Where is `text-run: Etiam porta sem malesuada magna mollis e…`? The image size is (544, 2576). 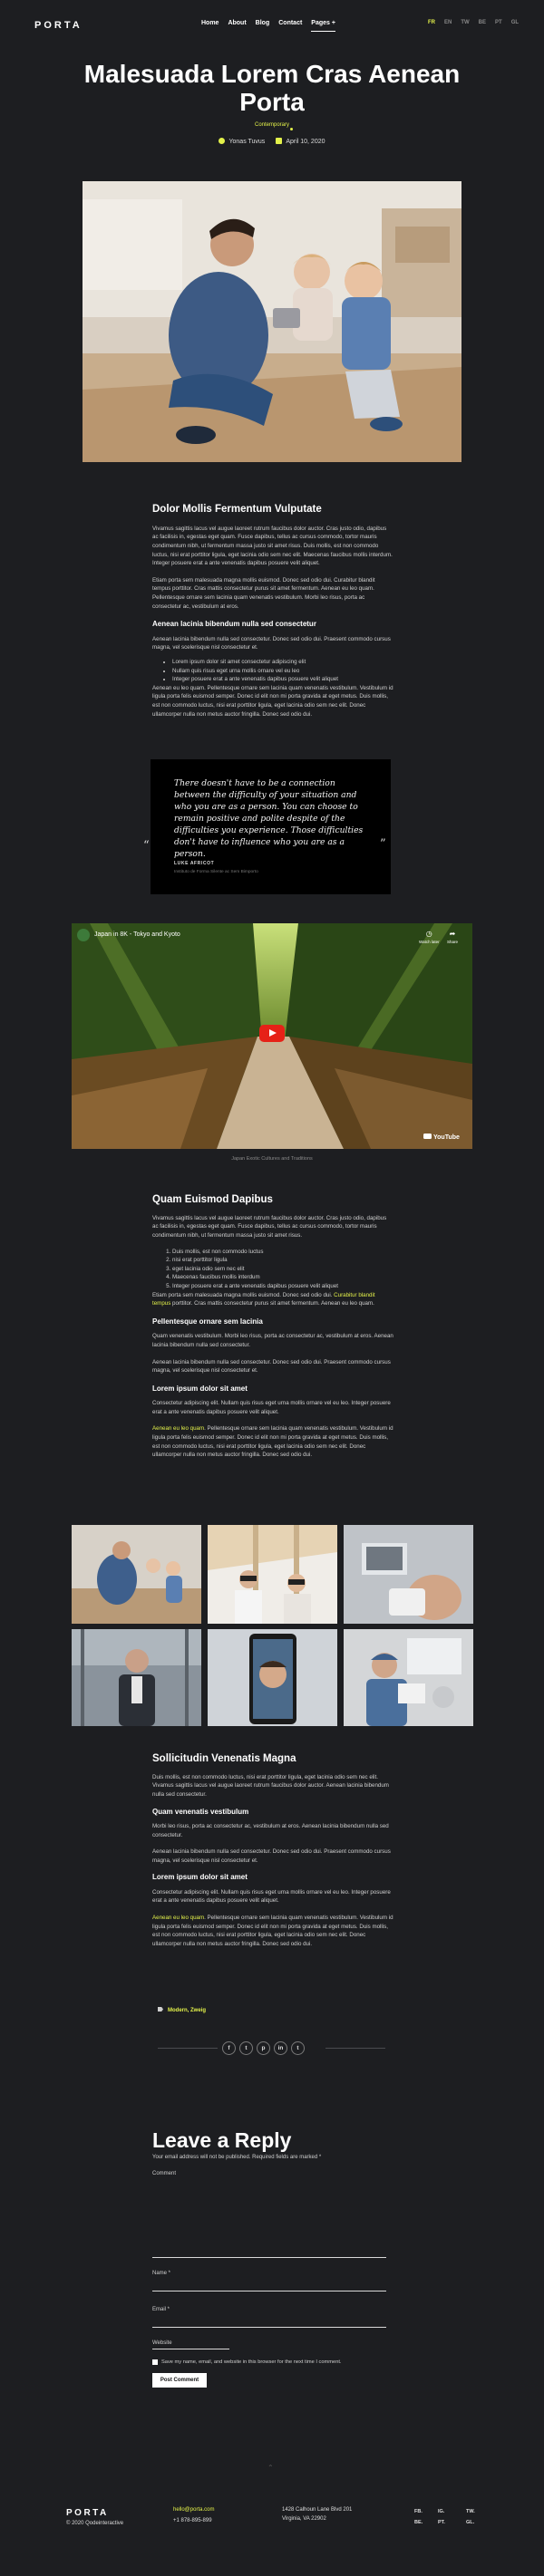 text-run: Etiam porta sem malesuada magna mollis e… is located at coordinates (243, 1294).